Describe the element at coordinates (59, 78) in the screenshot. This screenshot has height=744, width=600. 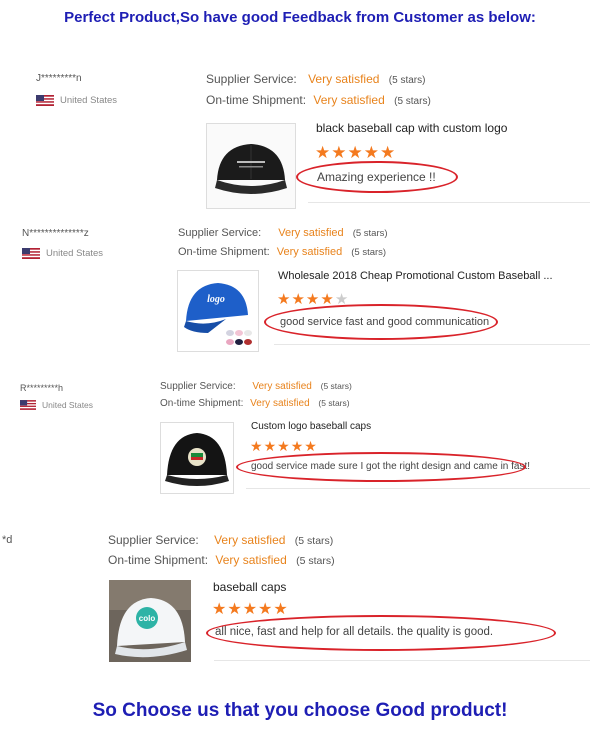
I see `buyer-name: J*********n` at that location.